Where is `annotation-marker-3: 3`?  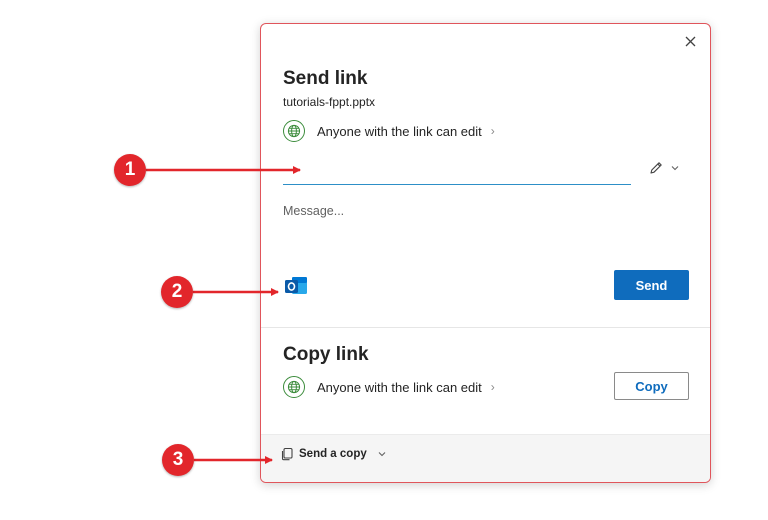
annotation-marker-3: 3 is located at coordinates (178, 460).